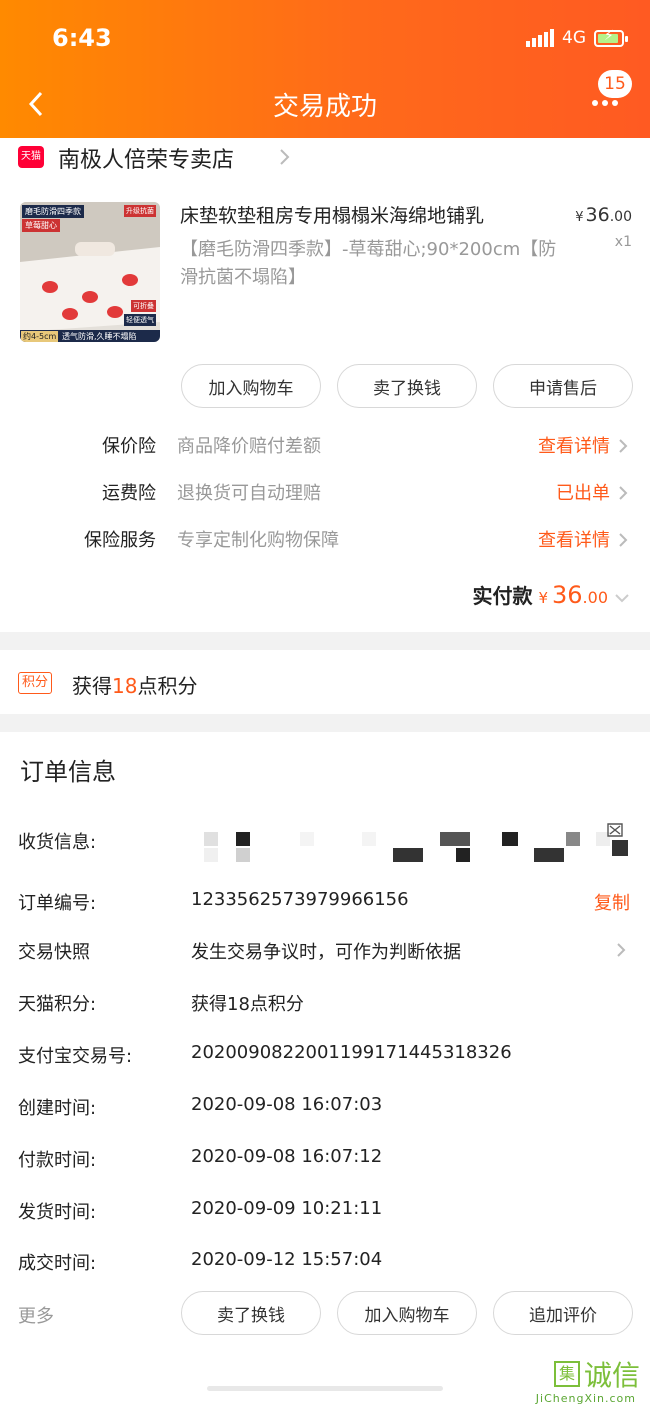 The image size is (650, 1406). Describe the element at coordinates (325, 683) in the screenshot. I see `points-row: 积分 获得18点积分` at that location.